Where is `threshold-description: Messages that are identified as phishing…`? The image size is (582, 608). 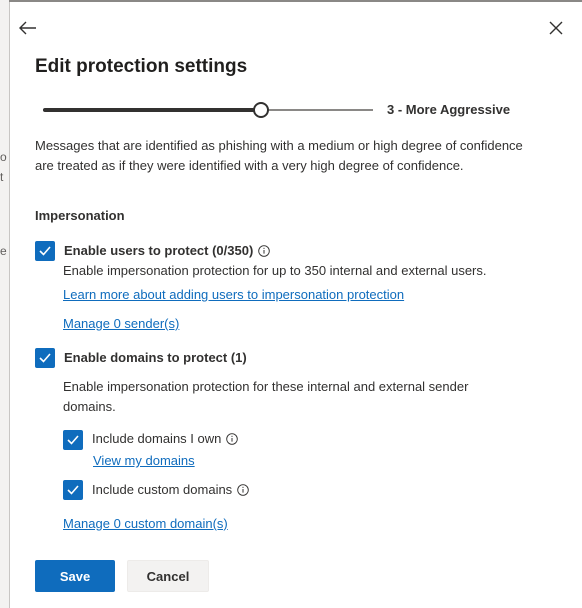
threshold-description: Messages that are identified as phishing… is located at coordinates (279, 155).